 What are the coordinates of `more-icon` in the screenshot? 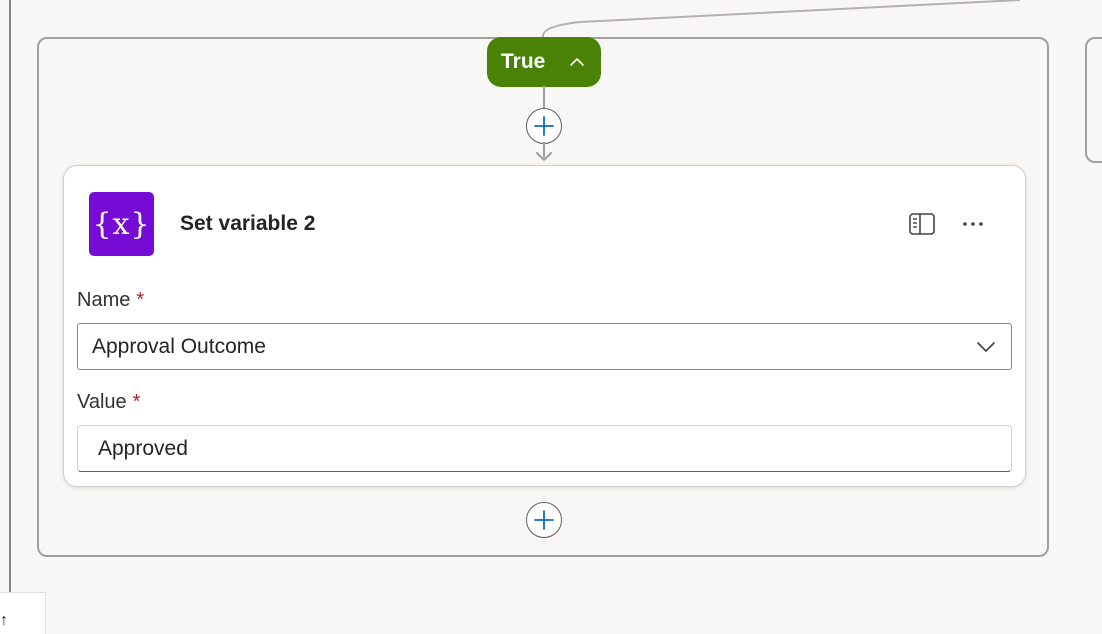 It's located at (974, 224).